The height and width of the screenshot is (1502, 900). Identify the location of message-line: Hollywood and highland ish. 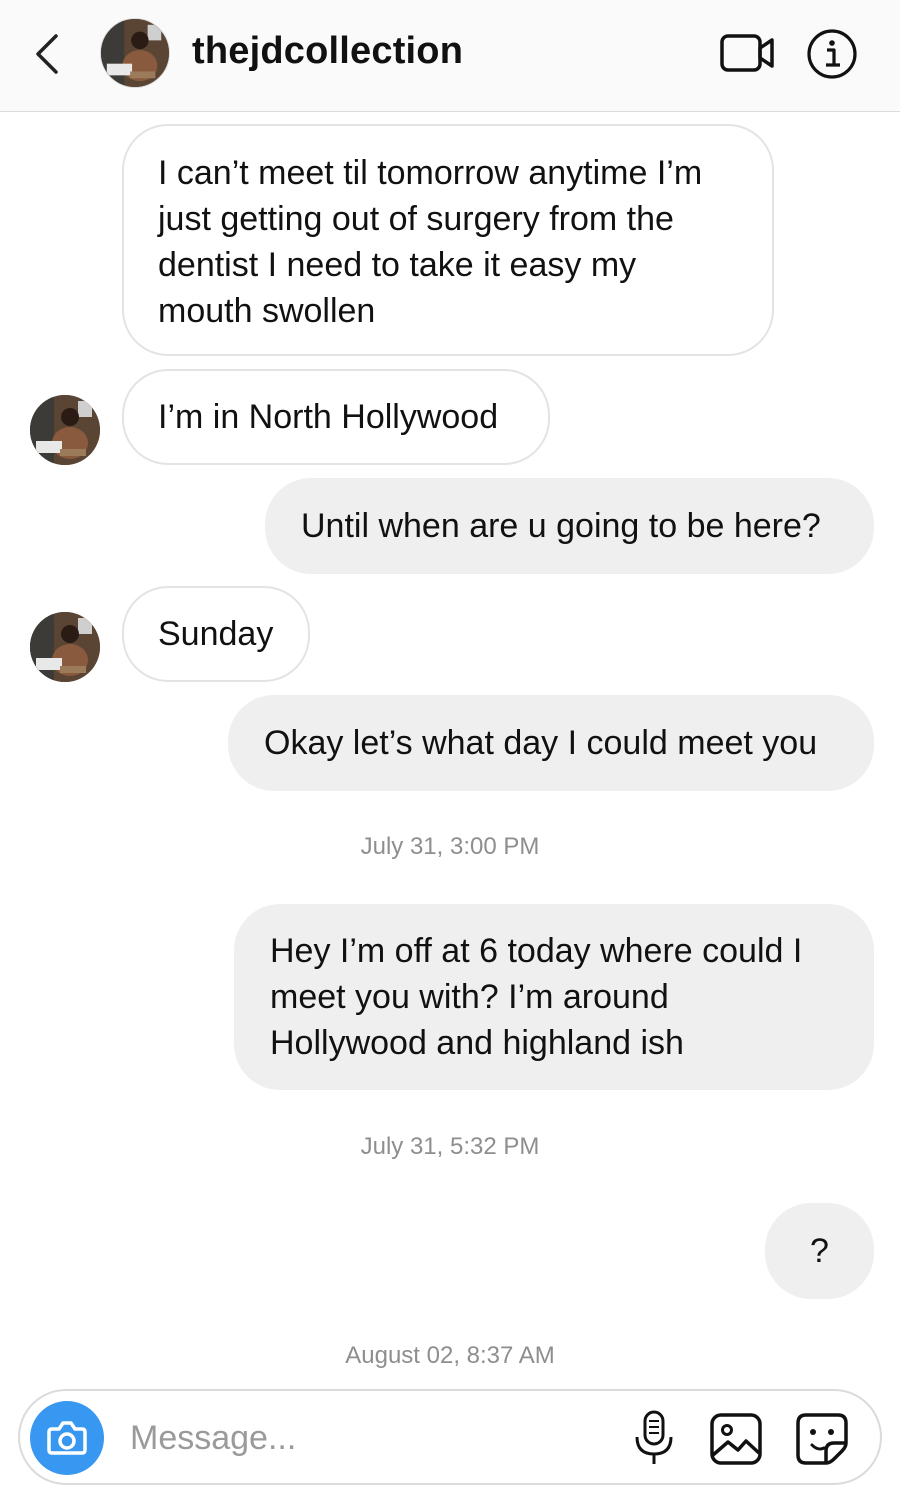
(477, 1043).